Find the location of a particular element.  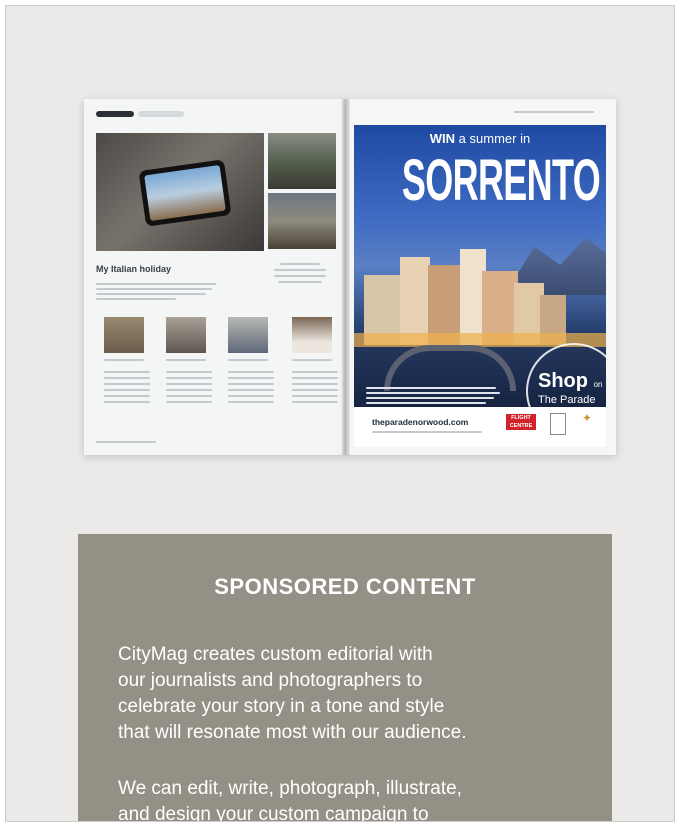

cover-win-bold: WIN is located at coordinates (442, 138).